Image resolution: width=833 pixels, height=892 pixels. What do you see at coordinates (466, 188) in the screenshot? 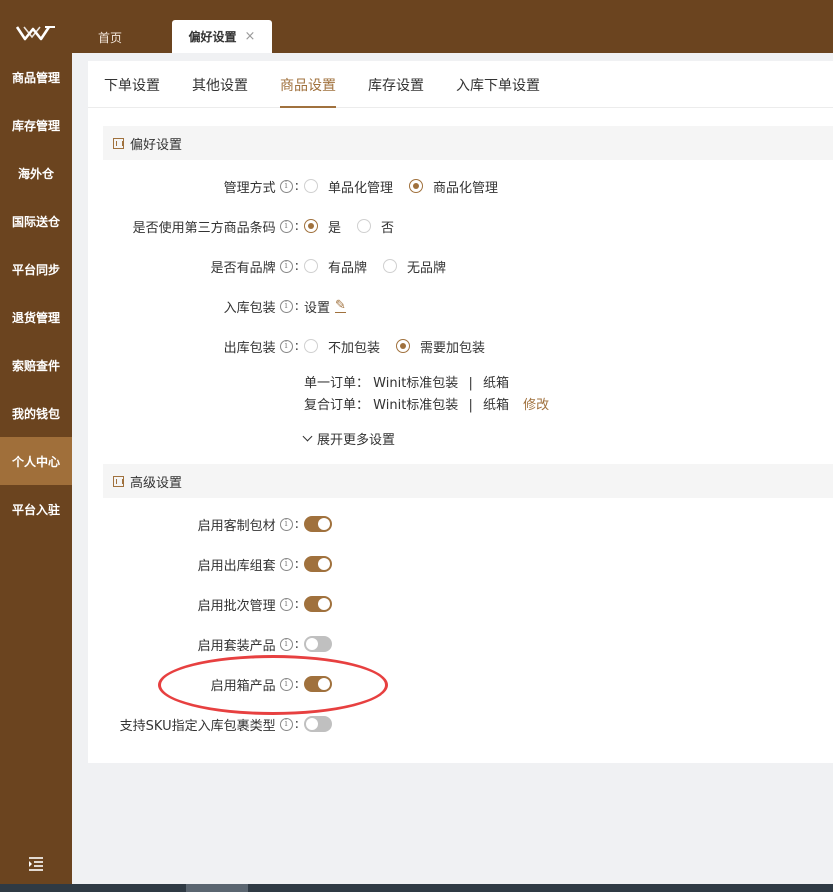
I see `radio-label: 商品化管理` at bounding box center [466, 188].